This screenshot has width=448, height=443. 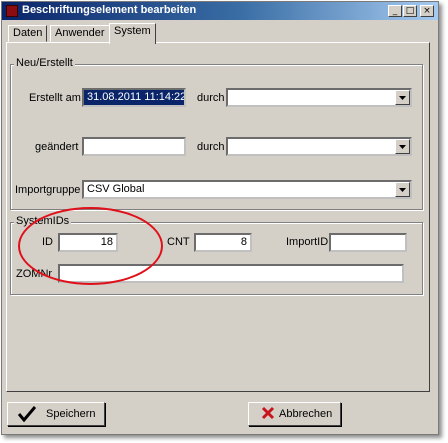 I want to click on maximize-button: □, so click(x=410, y=11).